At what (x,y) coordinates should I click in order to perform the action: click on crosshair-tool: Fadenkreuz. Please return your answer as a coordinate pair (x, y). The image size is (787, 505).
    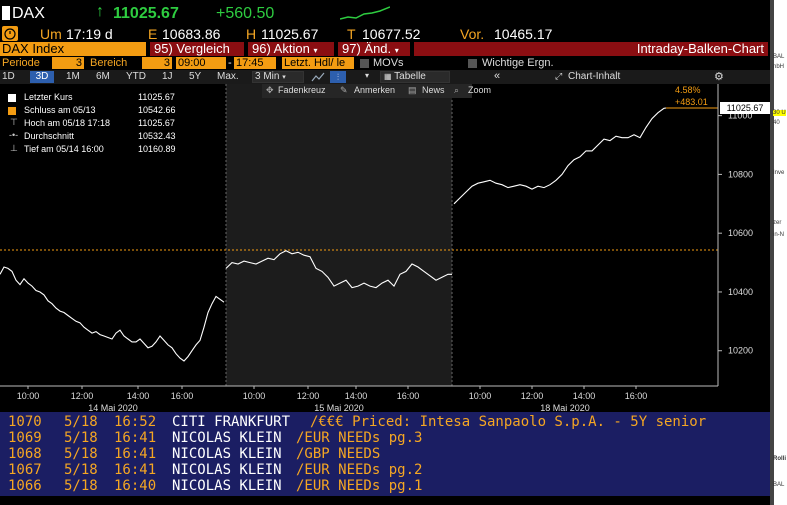
    Looking at the image, I should click on (302, 90).